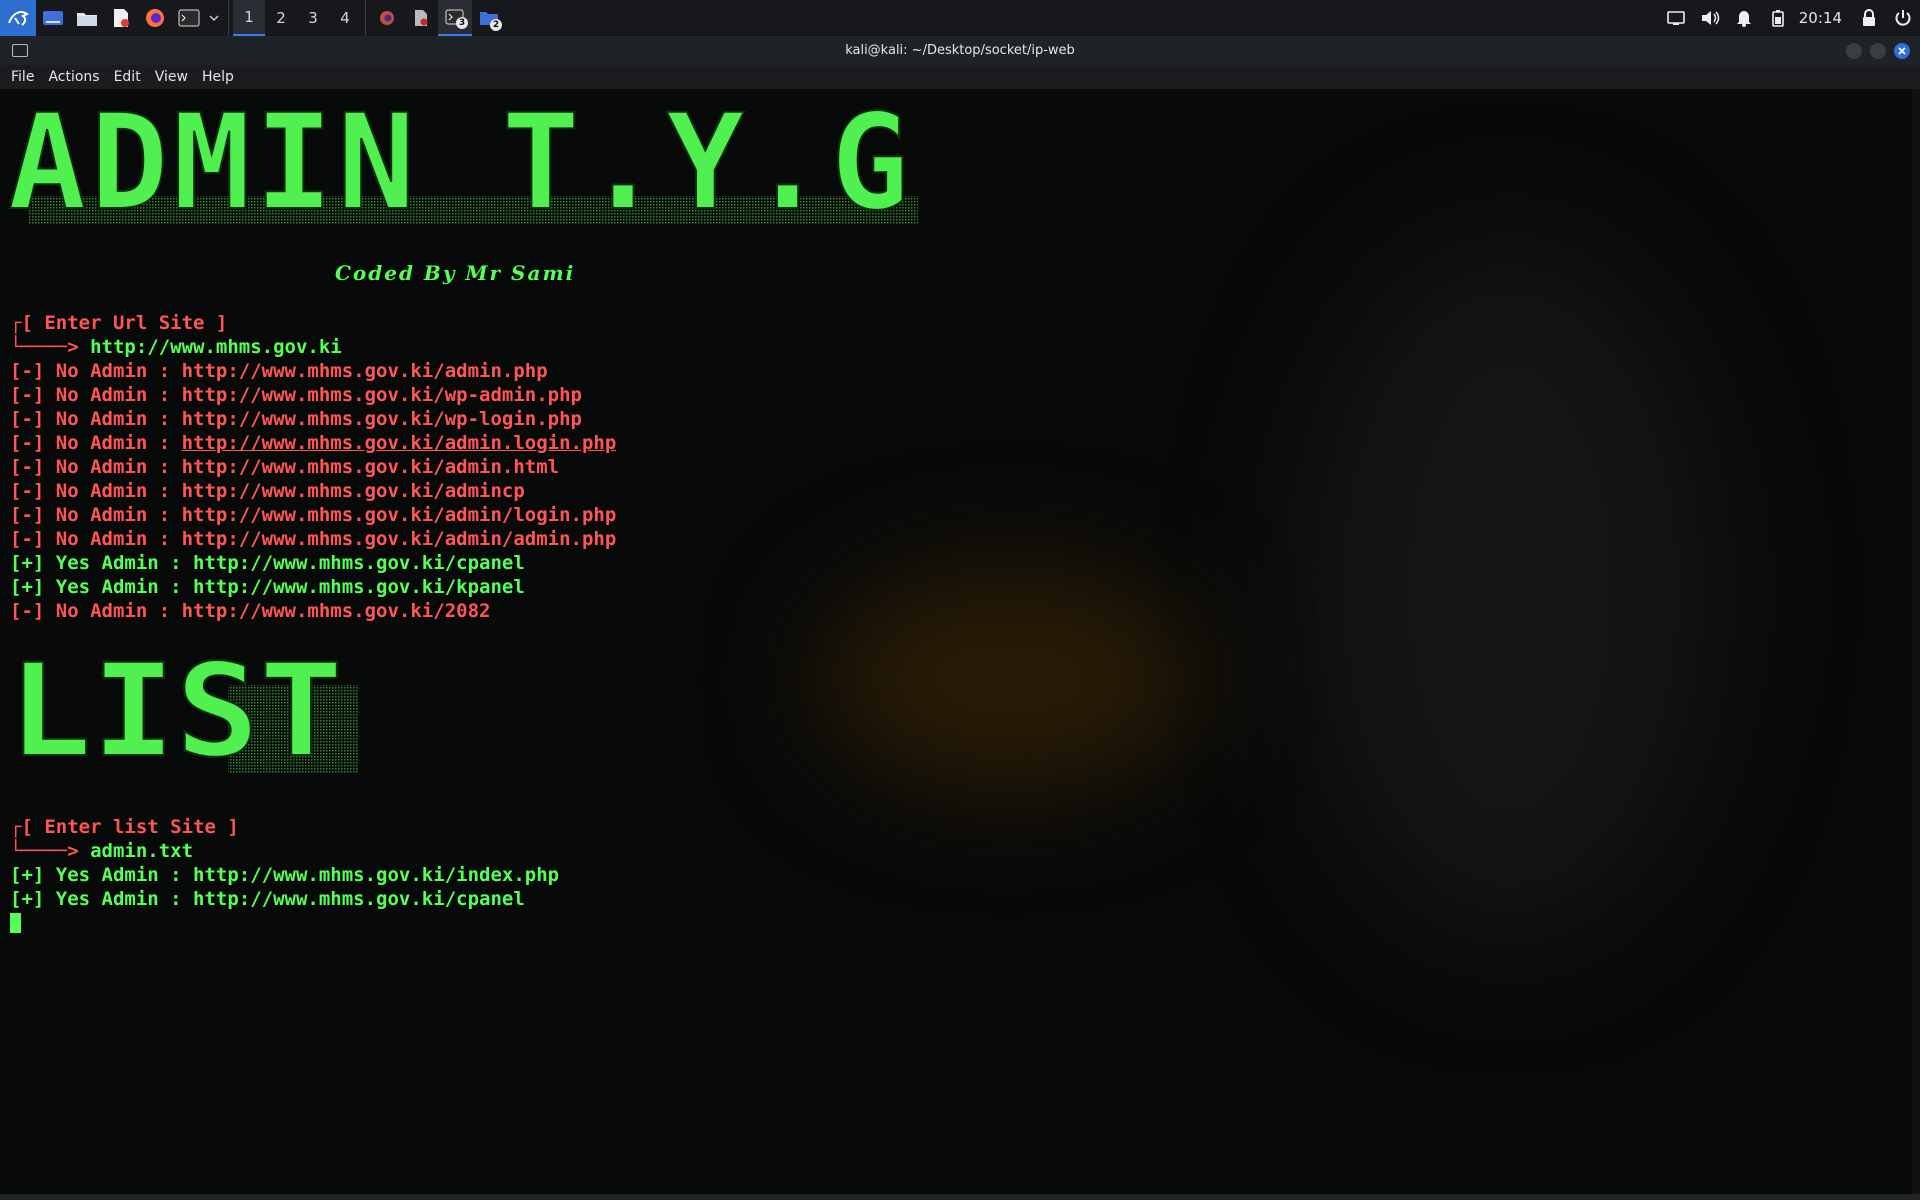  I want to click on close-icon, so click(1902, 51).